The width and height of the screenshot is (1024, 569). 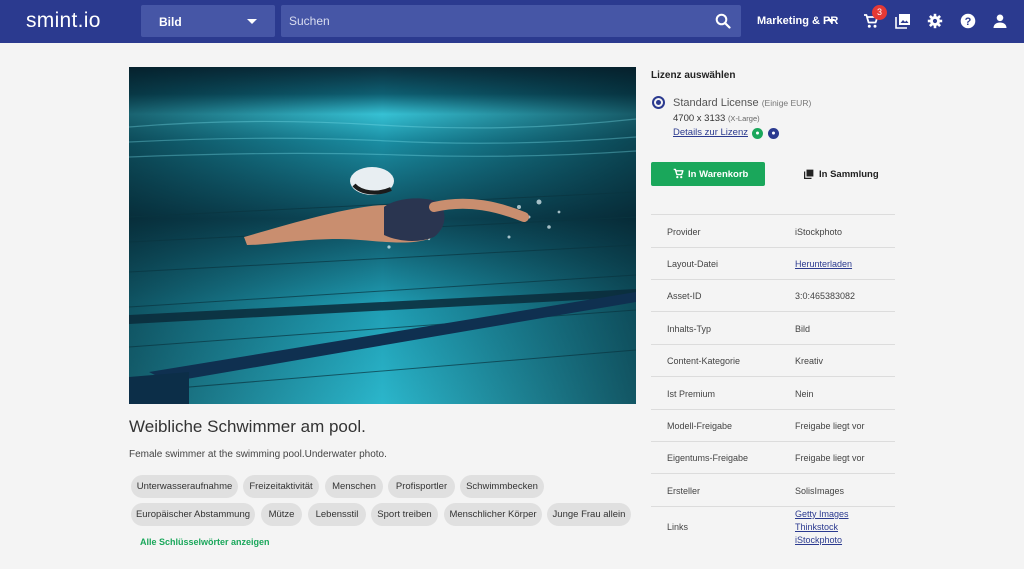 I want to click on table-row: Modell-Freigabe Freigabe liegt vor, so click(x=773, y=425).